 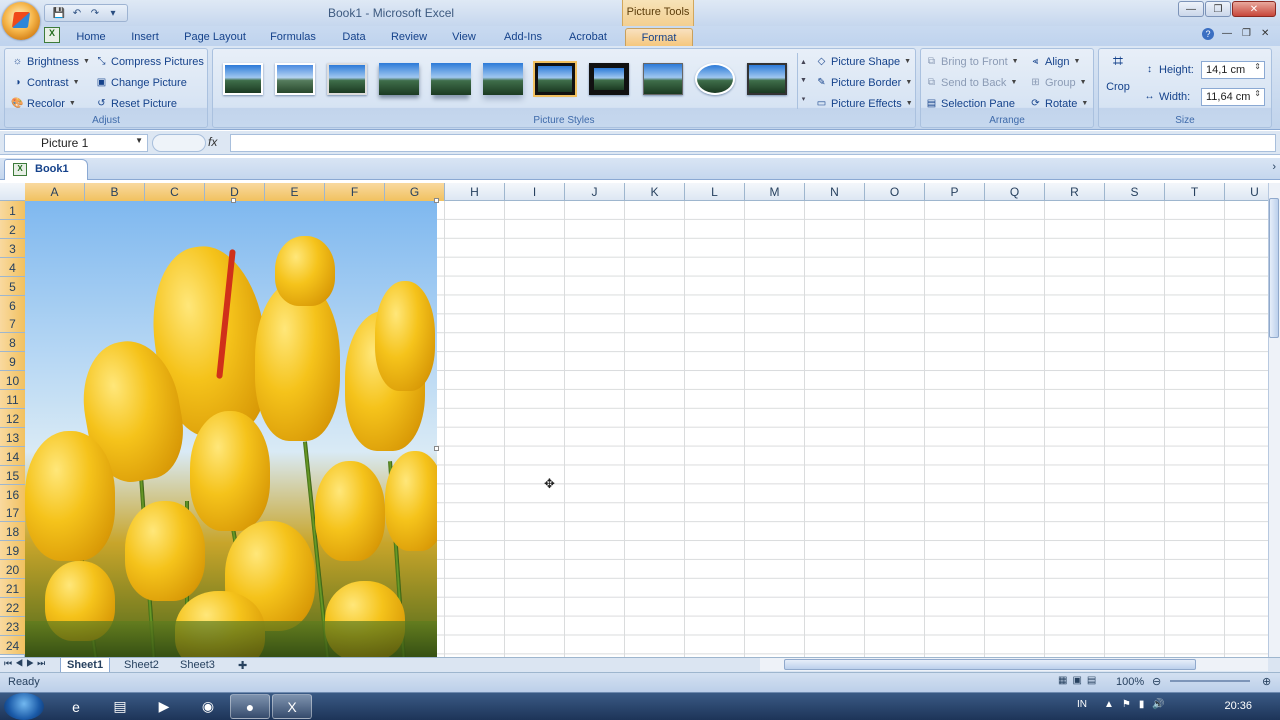 What do you see at coordinates (50, 61) in the screenshot?
I see `brightness-button: ☼ Brightness ▼` at bounding box center [50, 61].